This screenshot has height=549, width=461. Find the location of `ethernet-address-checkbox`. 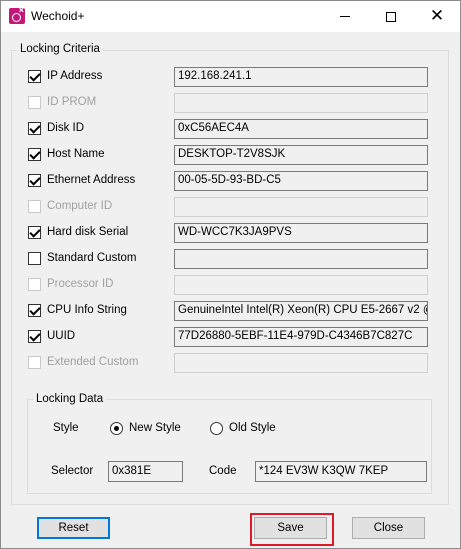

ethernet-address-checkbox is located at coordinates (34, 180).